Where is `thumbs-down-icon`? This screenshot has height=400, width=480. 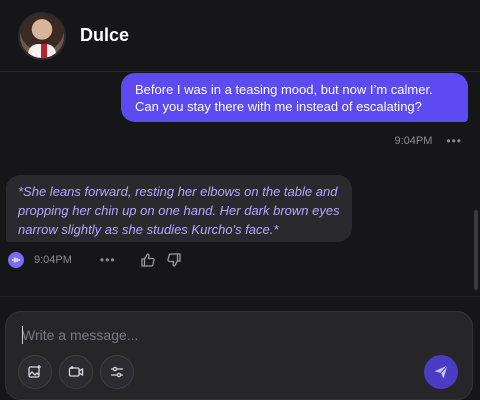 thumbs-down-icon is located at coordinates (174, 260).